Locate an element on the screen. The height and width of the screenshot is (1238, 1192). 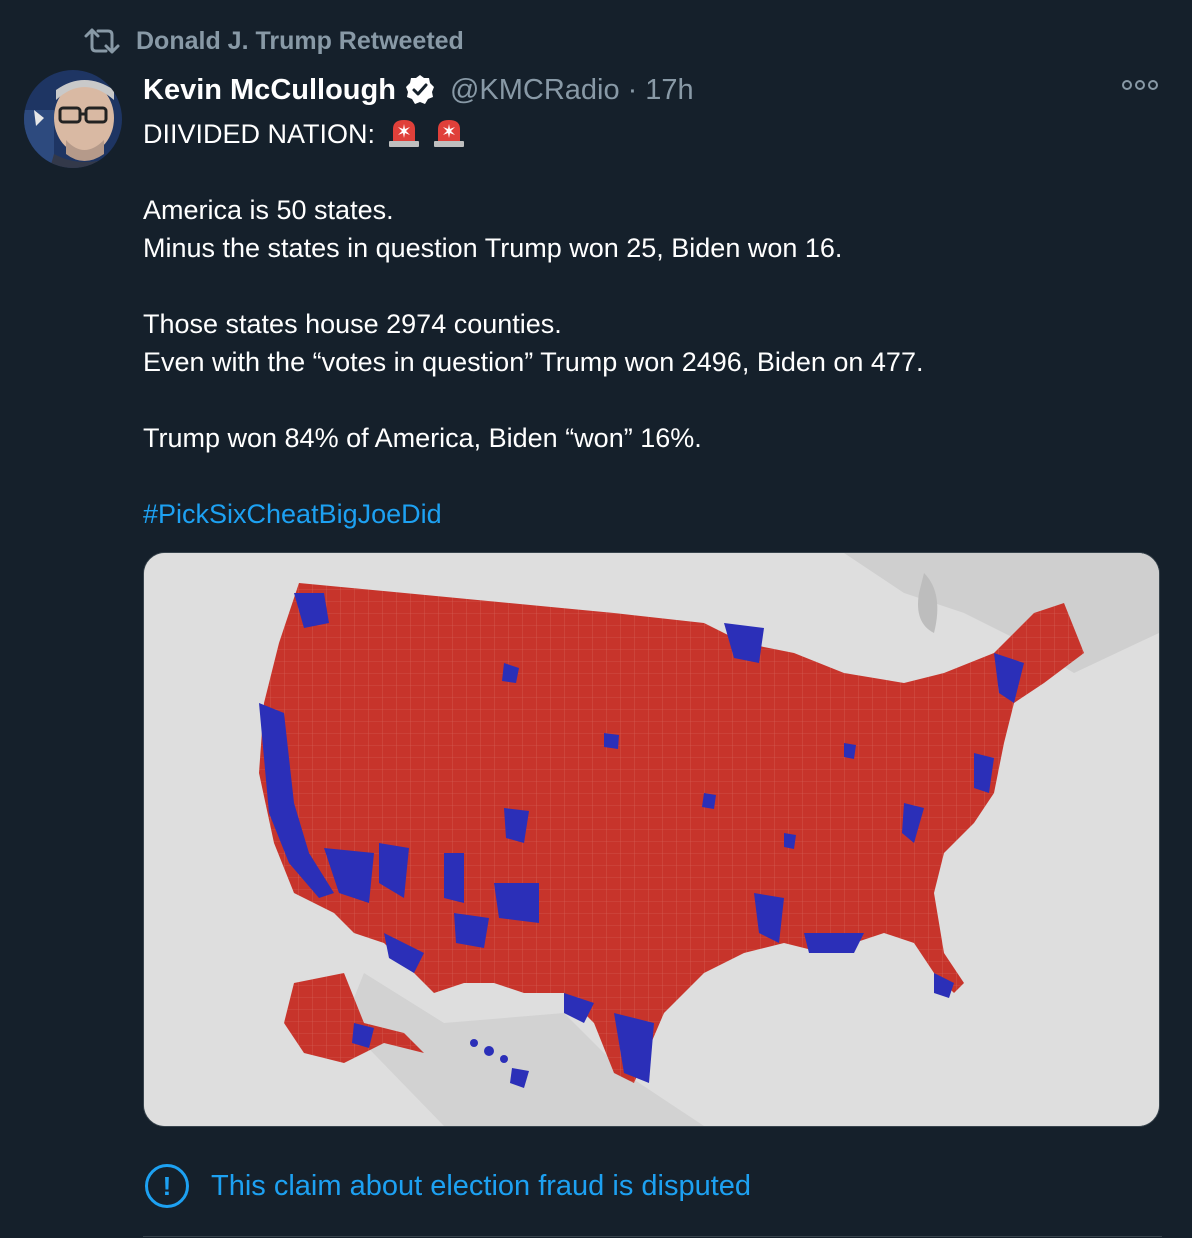
retweet-indicator: Donald J. Trump Retweeted is located at coordinates (273, 41).